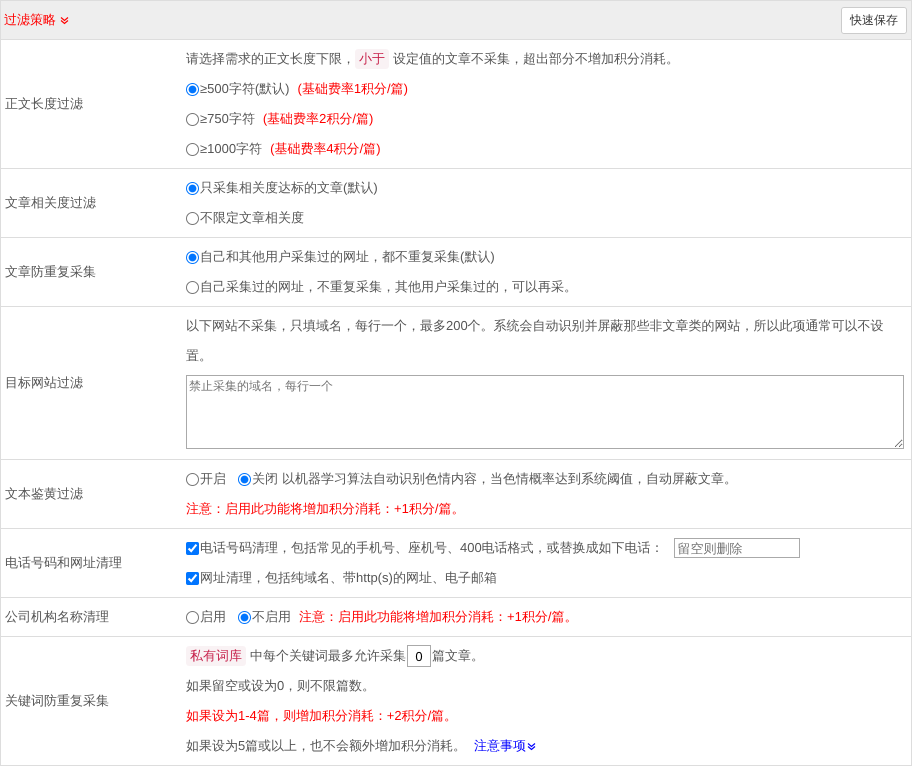 The height and width of the screenshot is (768, 912). What do you see at coordinates (318, 119) in the screenshot?
I see `warning-text: (基础费率2积分/篇)` at bounding box center [318, 119].